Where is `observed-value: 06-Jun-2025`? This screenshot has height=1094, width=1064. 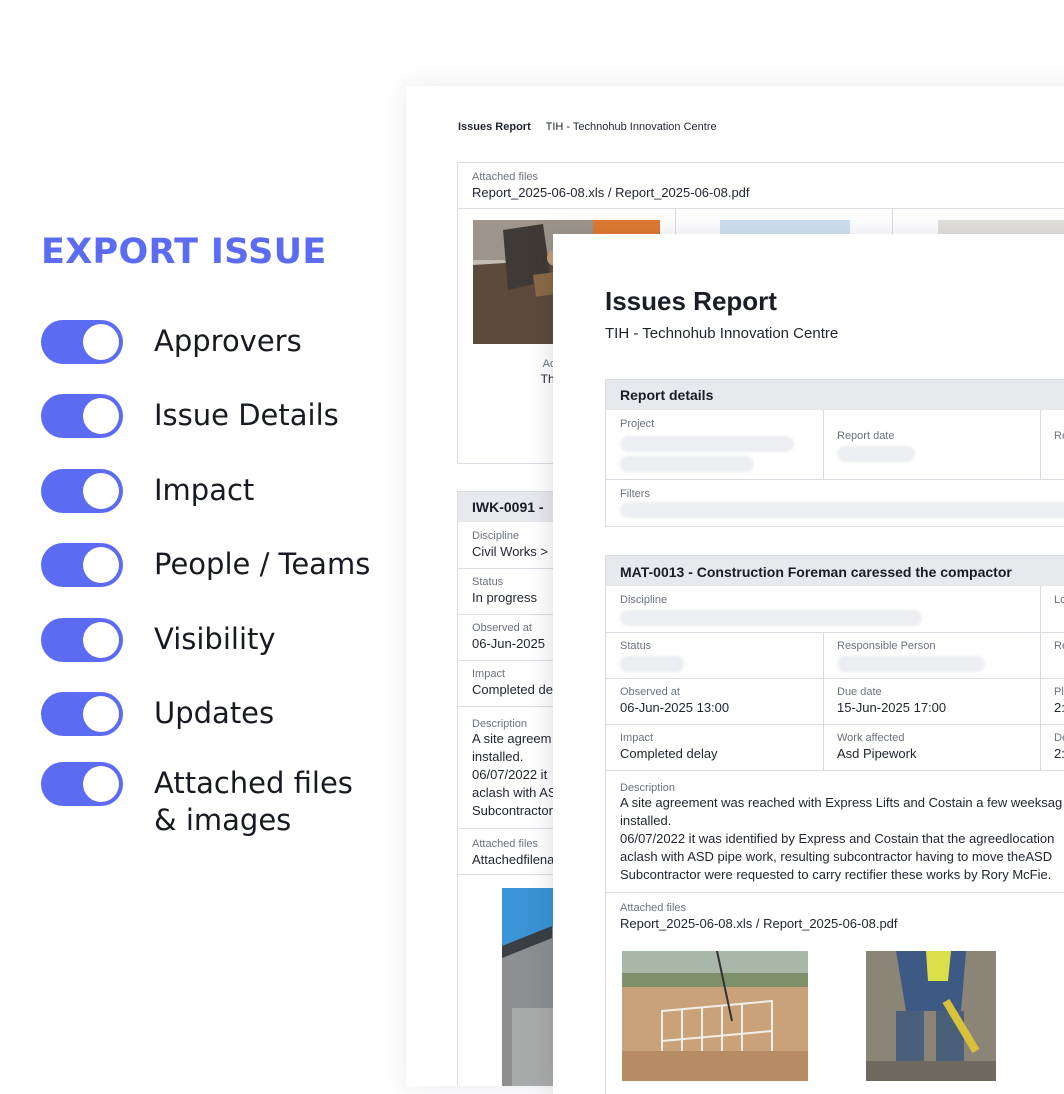 observed-value: 06-Jun-2025 is located at coordinates (508, 643).